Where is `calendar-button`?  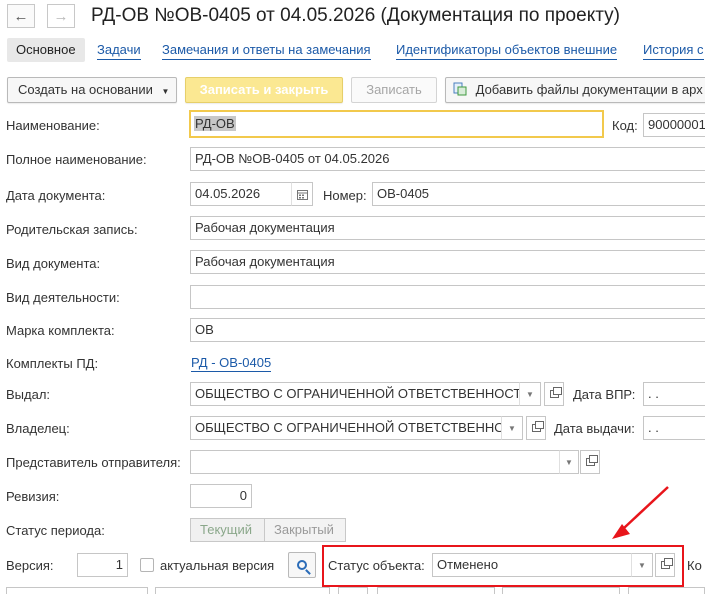 calendar-button is located at coordinates (302, 194).